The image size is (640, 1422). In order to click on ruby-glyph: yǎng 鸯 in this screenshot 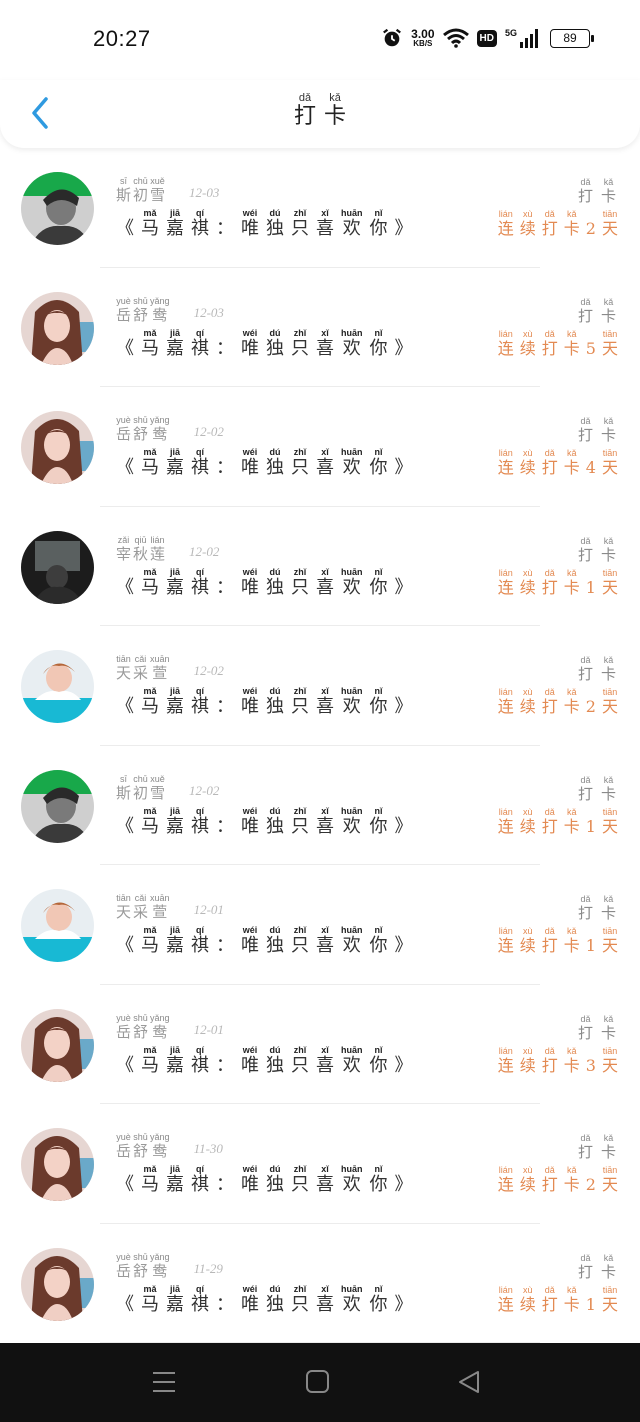, I will do `click(160, 1146)`.